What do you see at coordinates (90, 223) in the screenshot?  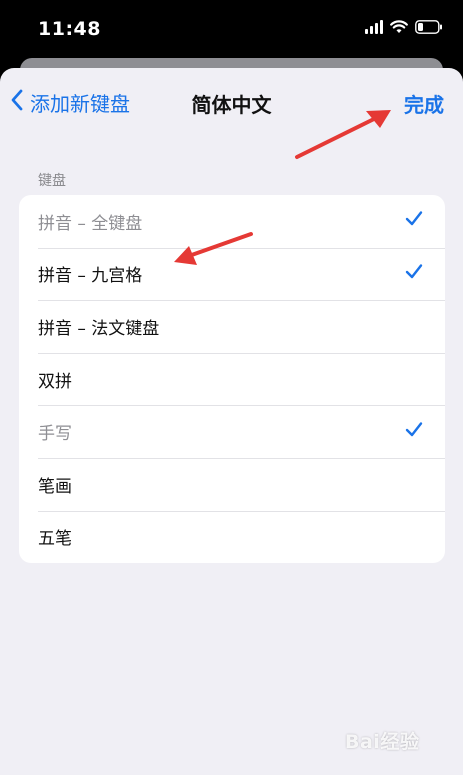 I see `keyboard-row-label: 拼音 – 全键盘` at bounding box center [90, 223].